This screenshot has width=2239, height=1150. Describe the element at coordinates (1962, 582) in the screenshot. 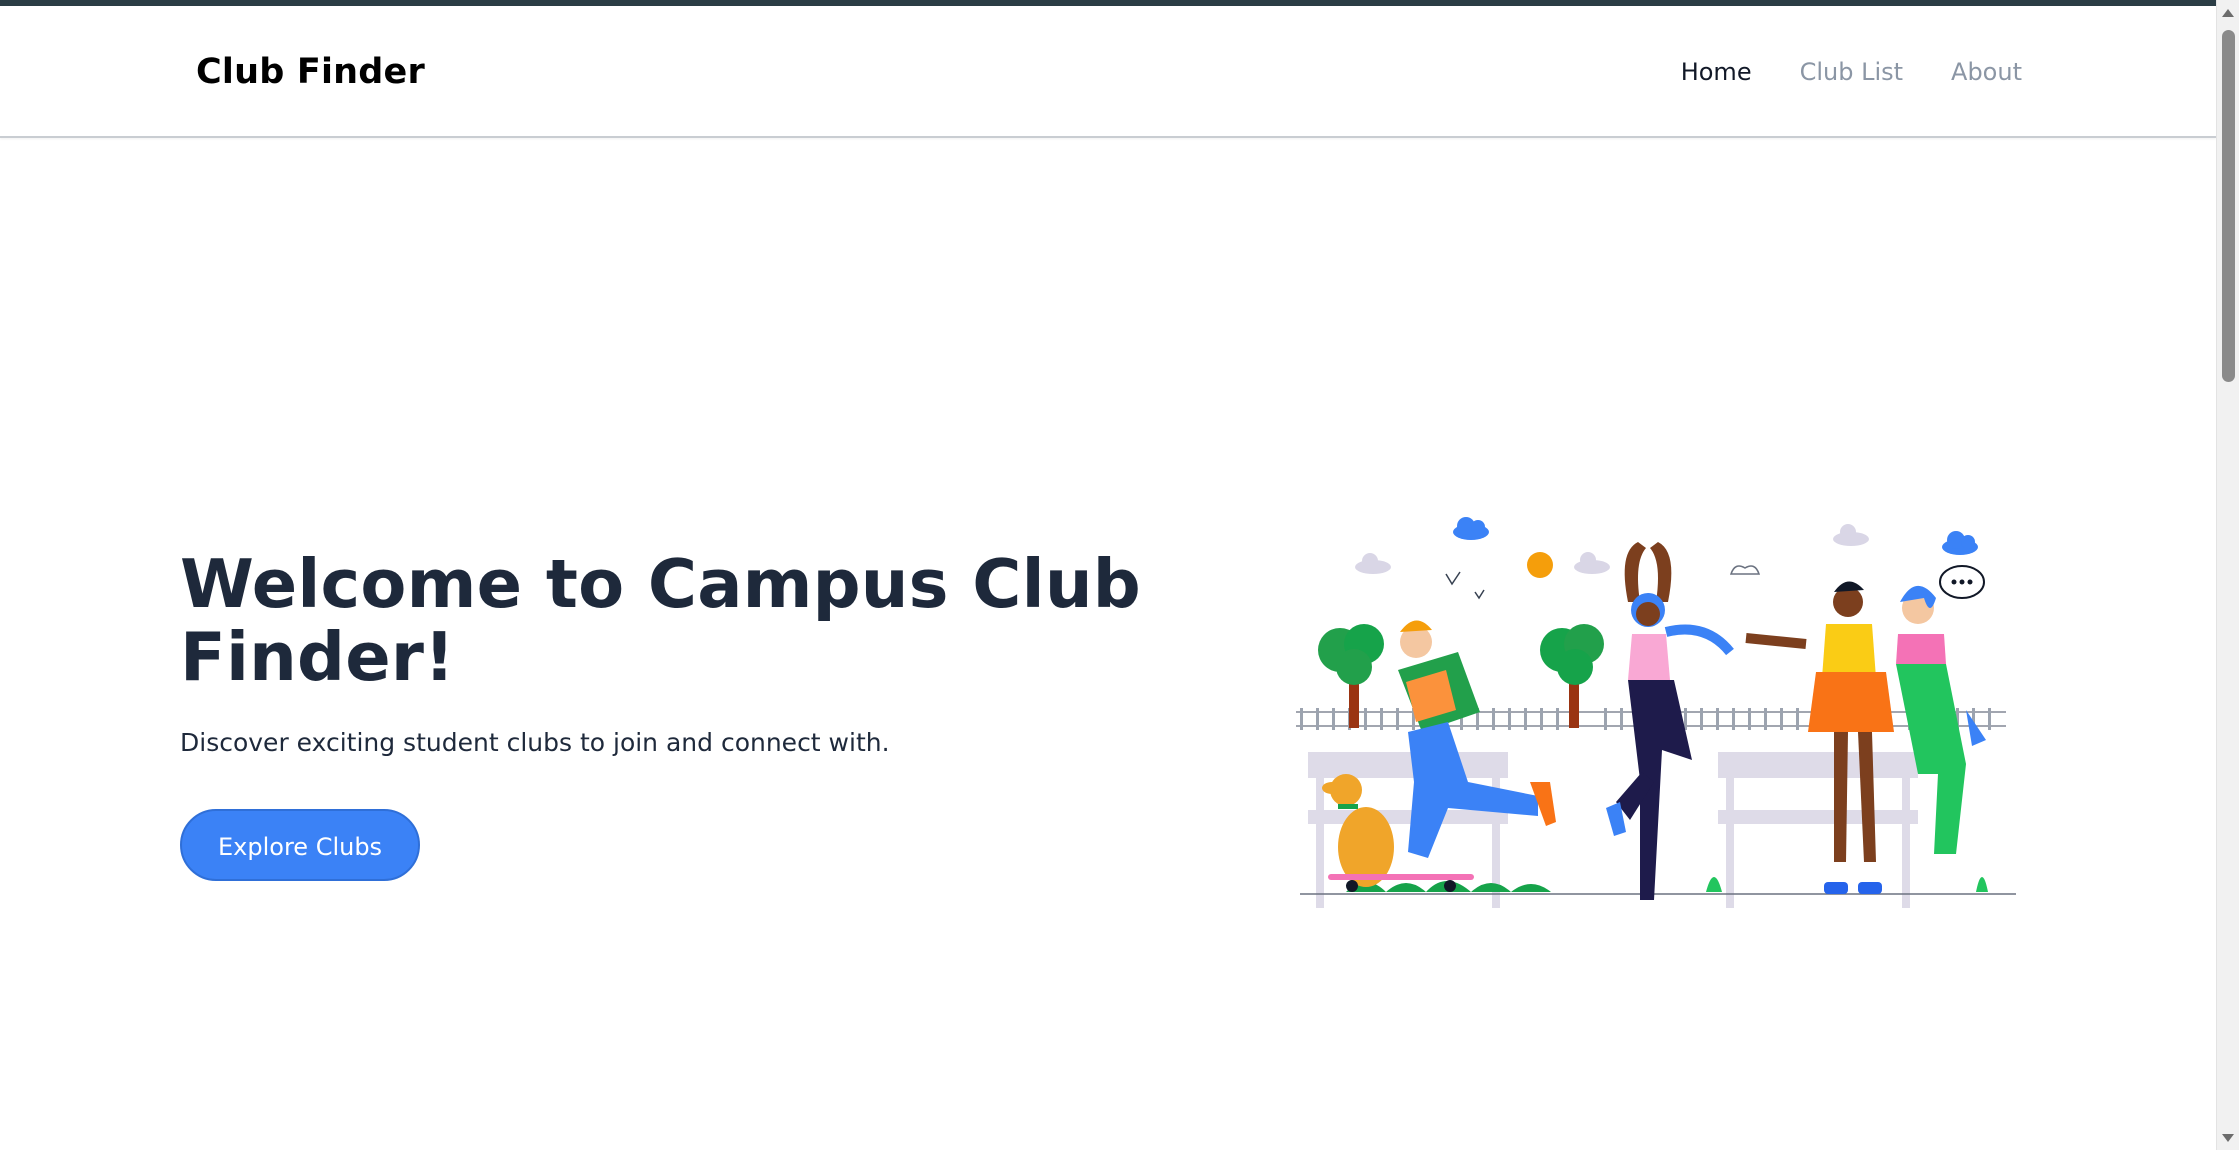

I see `speech-bubble-icon` at that location.